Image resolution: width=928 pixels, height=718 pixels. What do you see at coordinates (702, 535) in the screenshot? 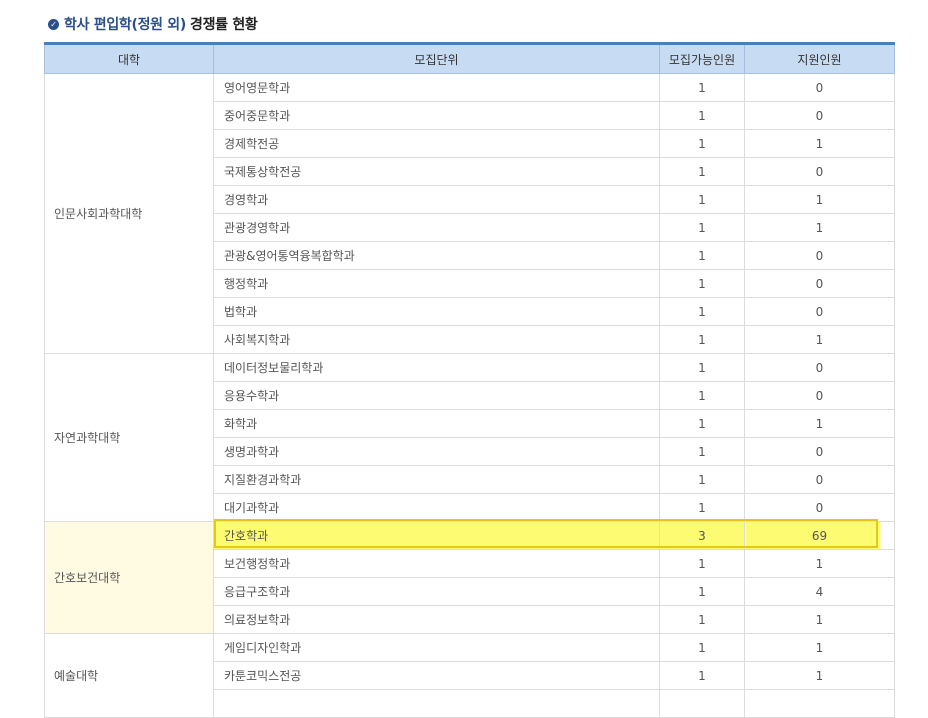
I see `capacity-cell: 3` at bounding box center [702, 535].